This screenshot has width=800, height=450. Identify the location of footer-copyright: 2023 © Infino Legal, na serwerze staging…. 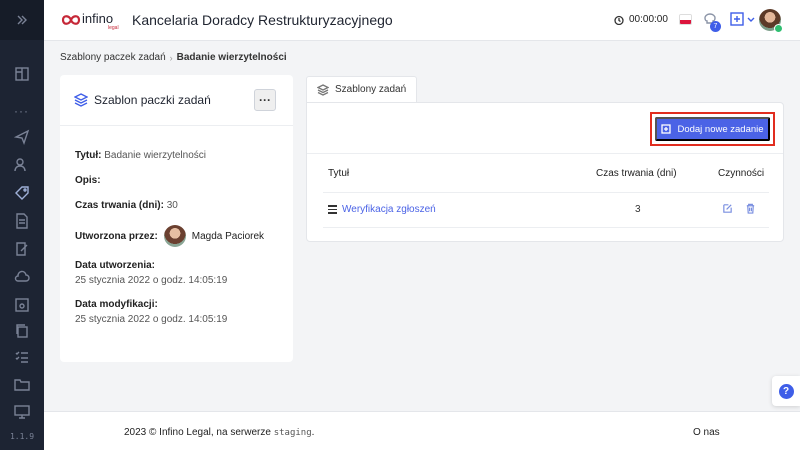
(219, 432).